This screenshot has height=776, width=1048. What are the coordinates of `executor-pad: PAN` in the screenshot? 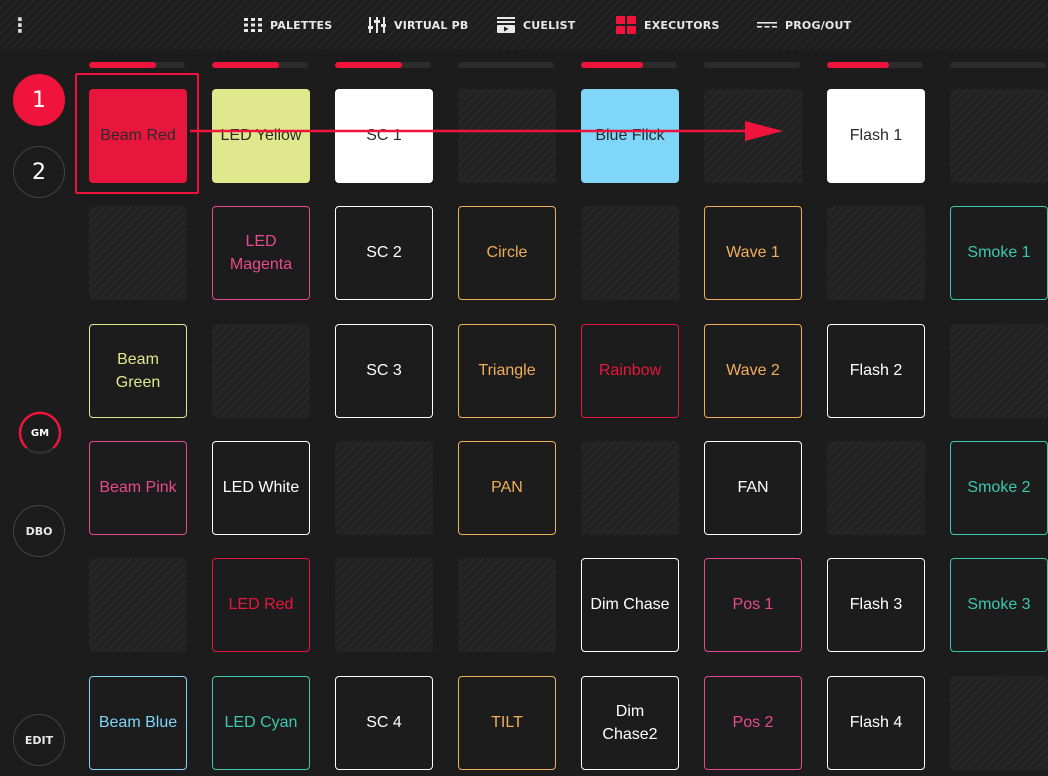 It's located at (507, 488).